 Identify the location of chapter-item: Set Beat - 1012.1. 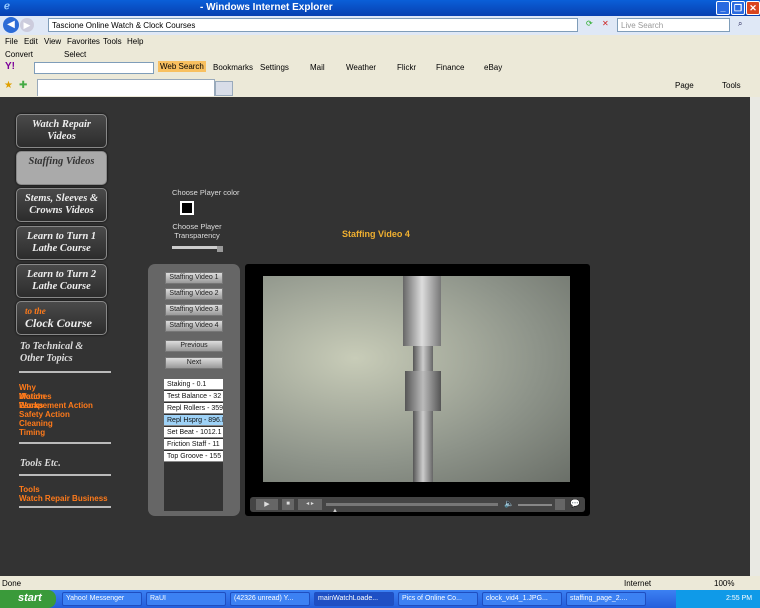
(193, 432).